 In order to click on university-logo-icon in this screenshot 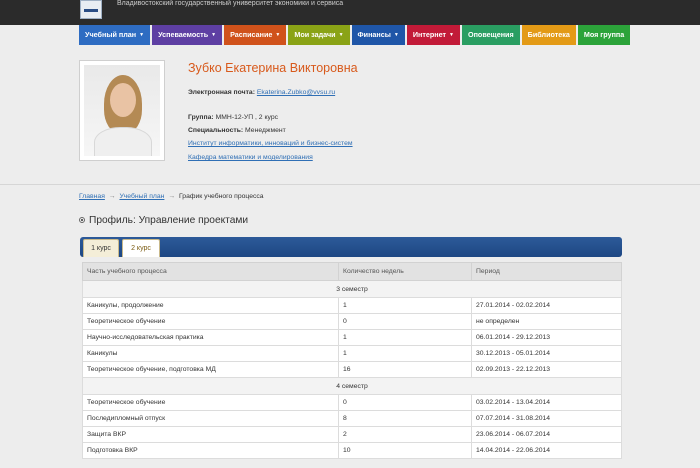, I will do `click(91, 9)`.